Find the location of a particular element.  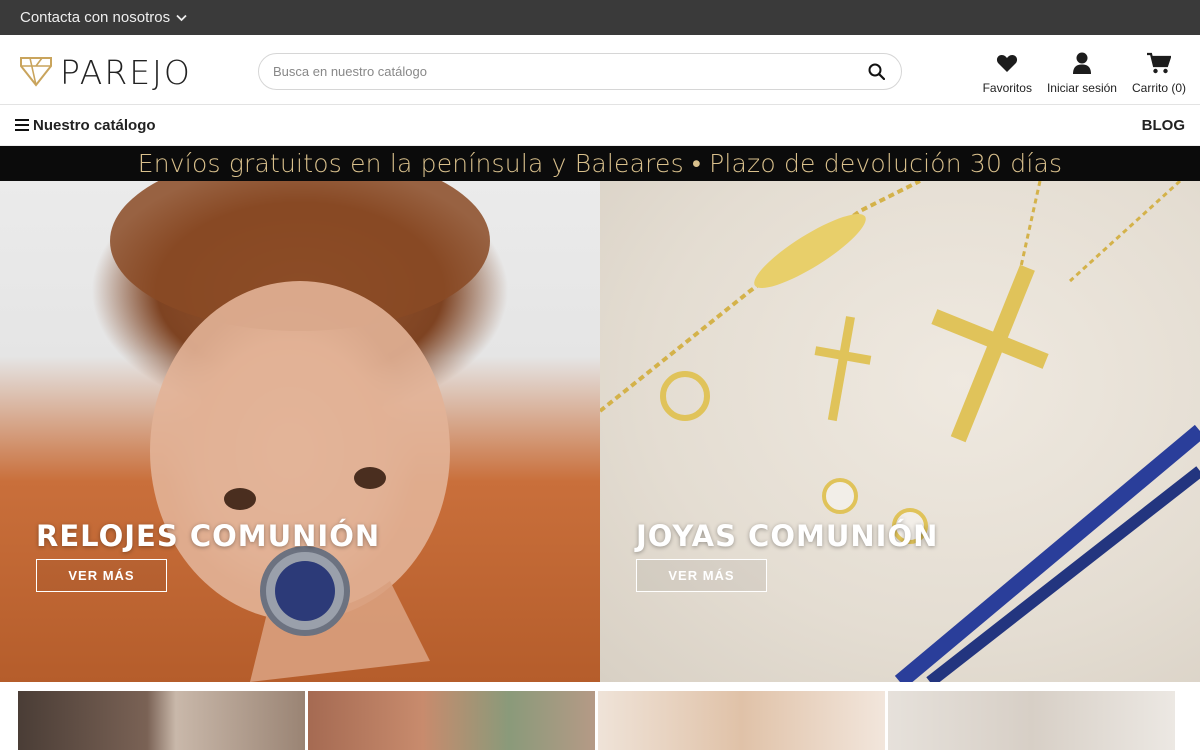

cart-button: Carrito (0) is located at coordinates (1159, 73).